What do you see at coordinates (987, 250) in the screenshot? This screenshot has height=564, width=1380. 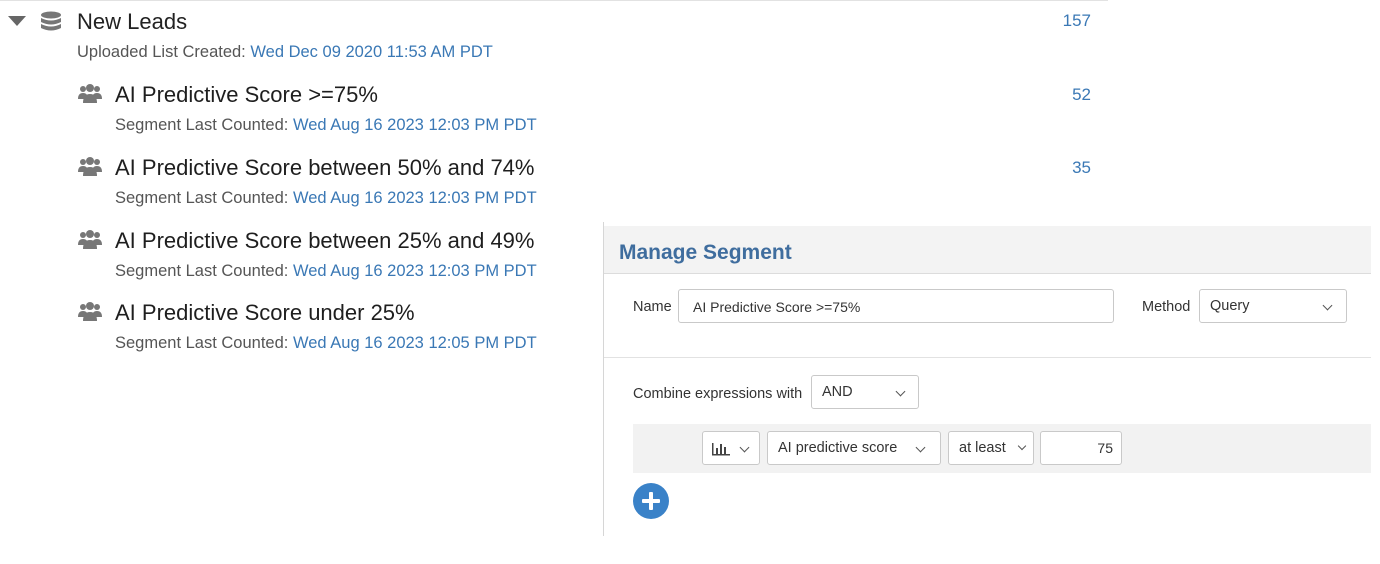 I see `panel-header: Manage Segment` at bounding box center [987, 250].